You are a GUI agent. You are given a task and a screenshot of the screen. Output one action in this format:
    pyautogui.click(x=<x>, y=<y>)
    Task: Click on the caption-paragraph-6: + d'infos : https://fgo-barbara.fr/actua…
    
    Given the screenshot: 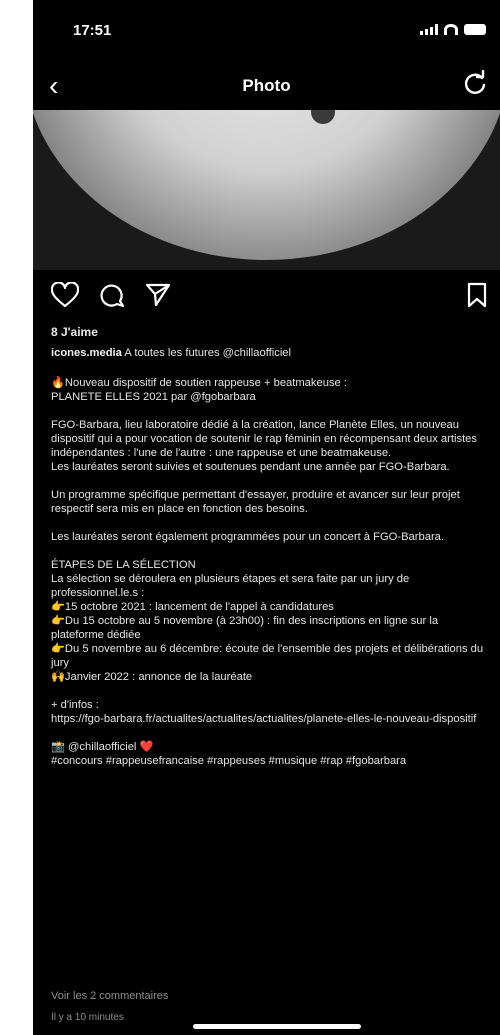 What is the action you would take?
    pyautogui.click(x=264, y=712)
    